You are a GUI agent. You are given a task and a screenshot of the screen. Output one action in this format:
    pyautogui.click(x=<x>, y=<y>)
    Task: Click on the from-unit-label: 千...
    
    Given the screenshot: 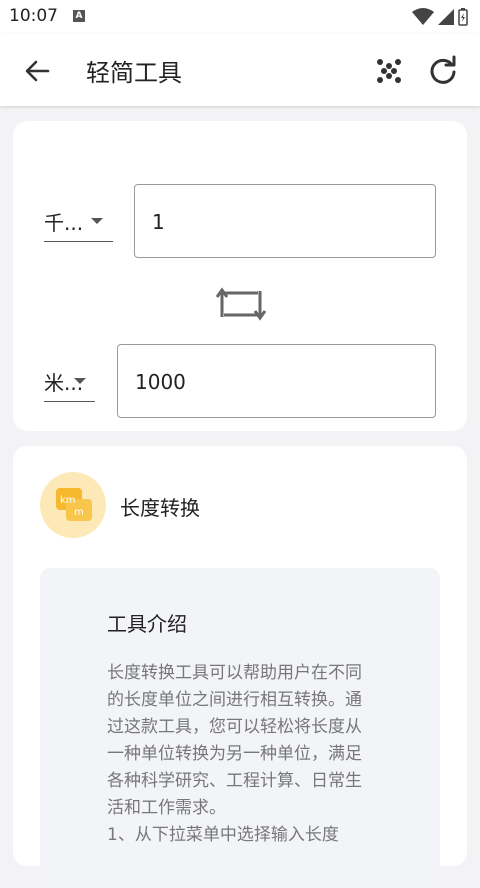 What is the action you would take?
    pyautogui.click(x=64, y=223)
    